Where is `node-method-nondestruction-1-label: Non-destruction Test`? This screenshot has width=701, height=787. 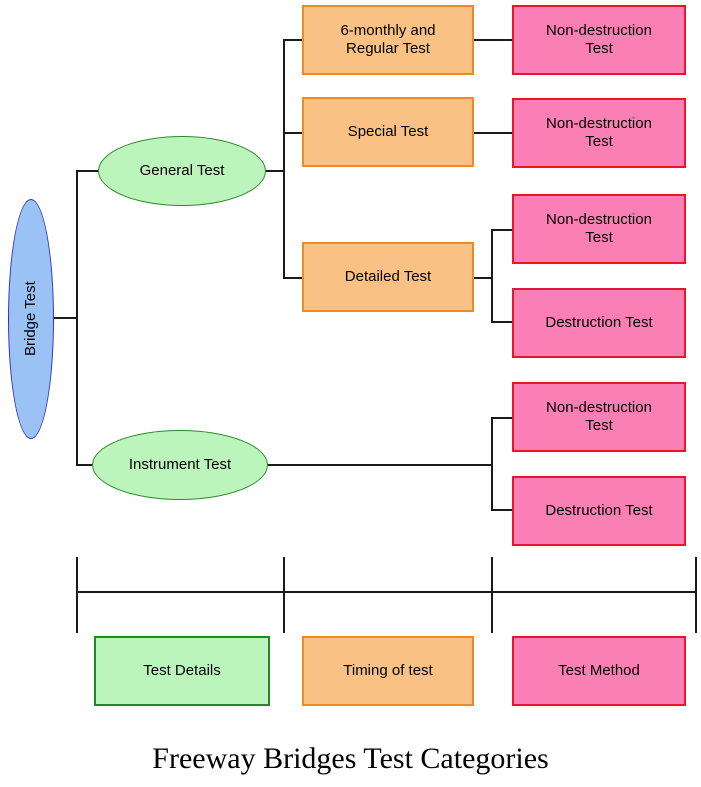 node-method-nondestruction-1-label: Non-destruction Test is located at coordinates (599, 39).